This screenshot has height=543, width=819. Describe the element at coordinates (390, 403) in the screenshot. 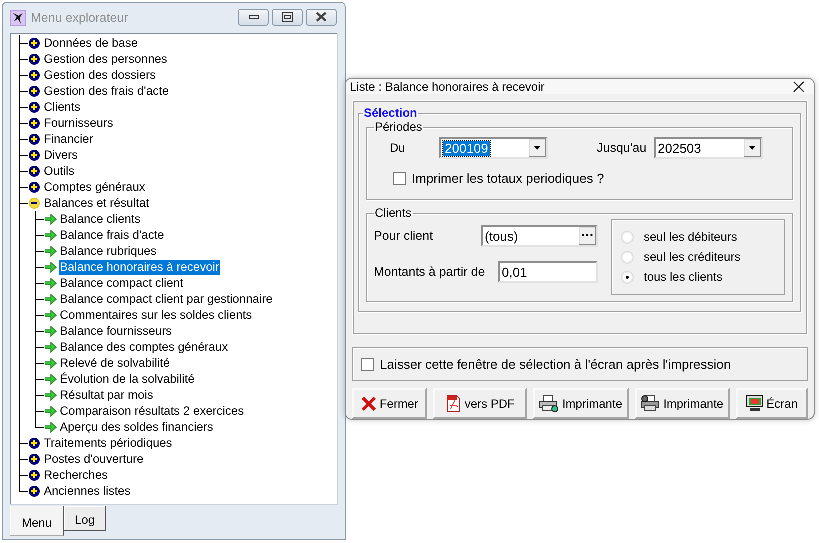

I see `close-button: Fermer` at that location.